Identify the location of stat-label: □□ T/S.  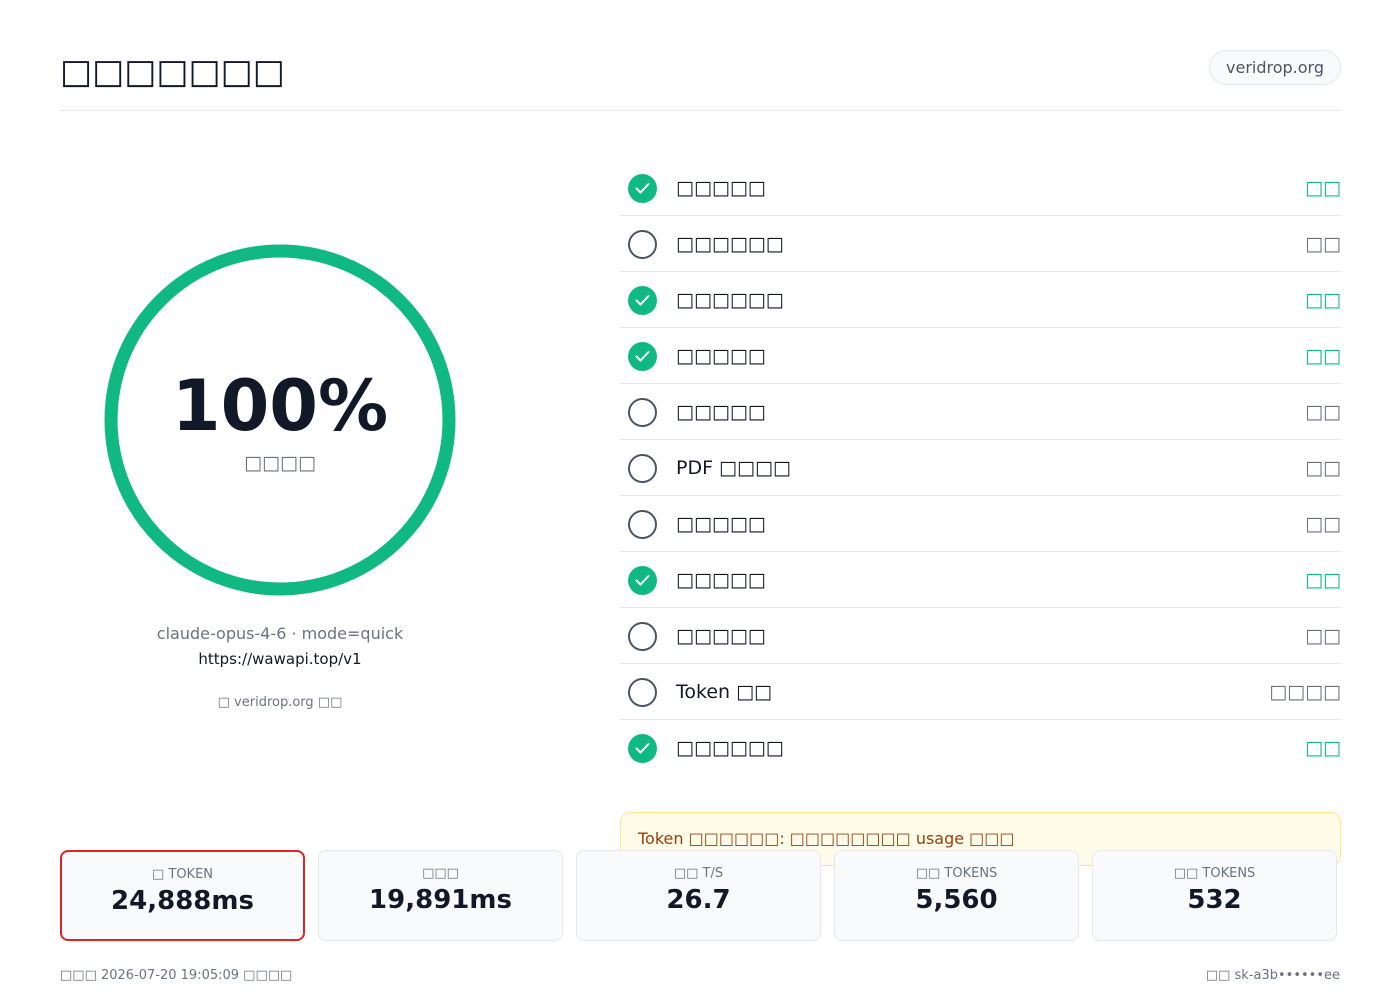
(698, 873).